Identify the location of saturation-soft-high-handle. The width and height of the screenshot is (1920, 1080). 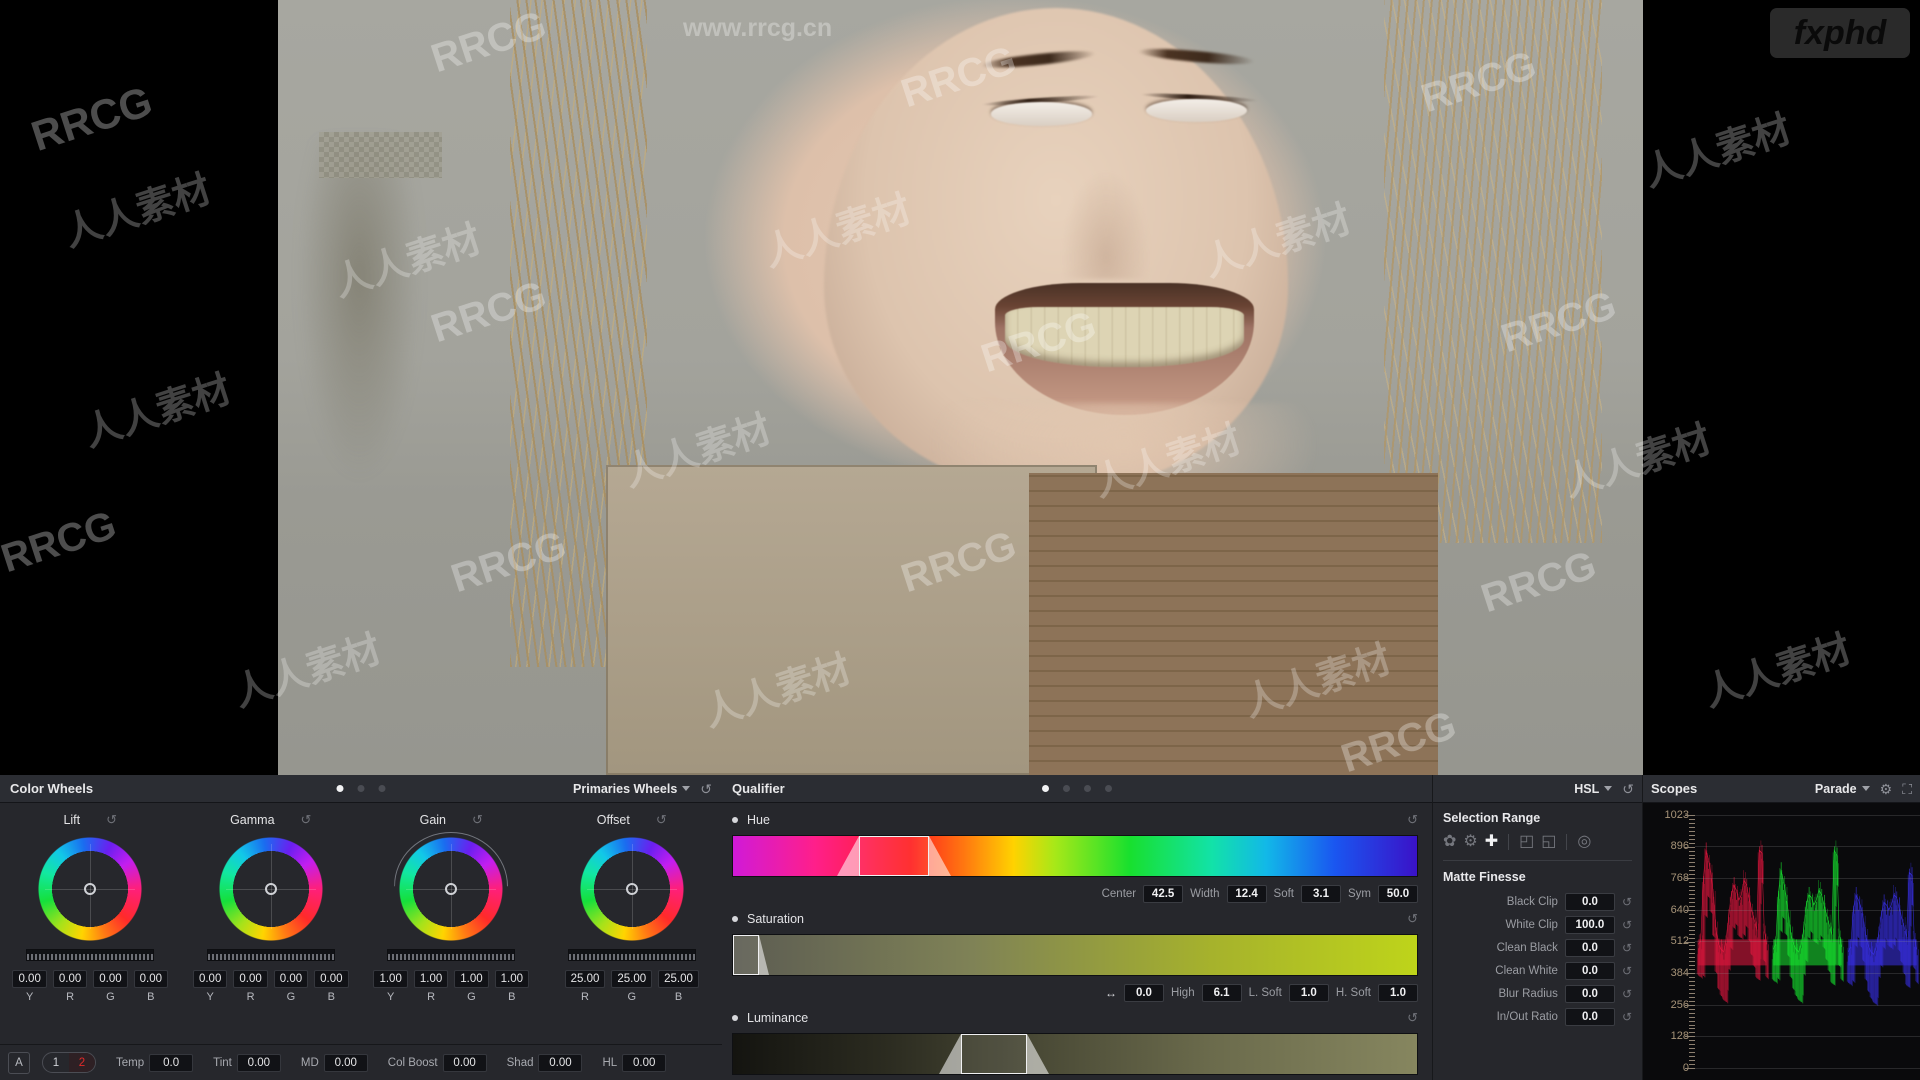
(764, 955).